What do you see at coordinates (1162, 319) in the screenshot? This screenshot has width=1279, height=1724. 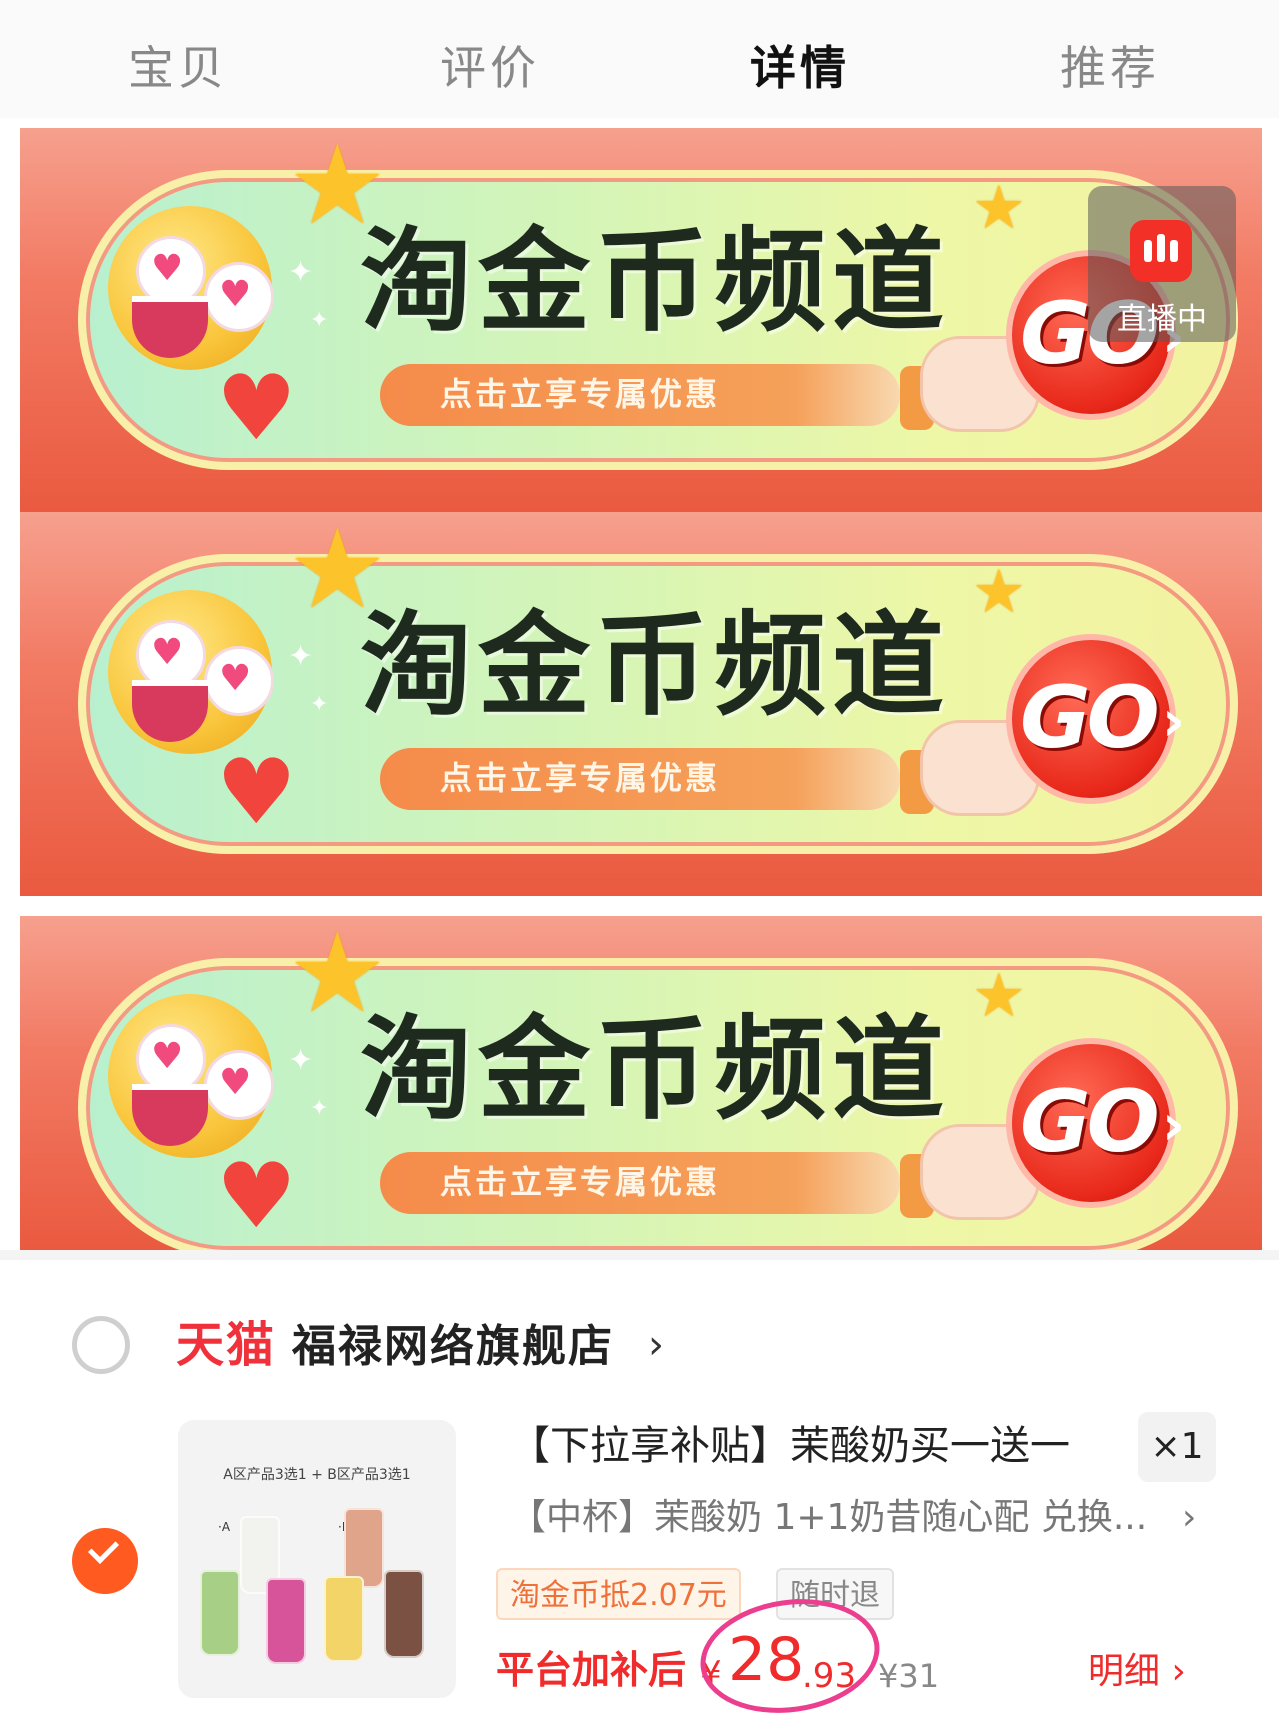 I see `live-label: 直播中` at bounding box center [1162, 319].